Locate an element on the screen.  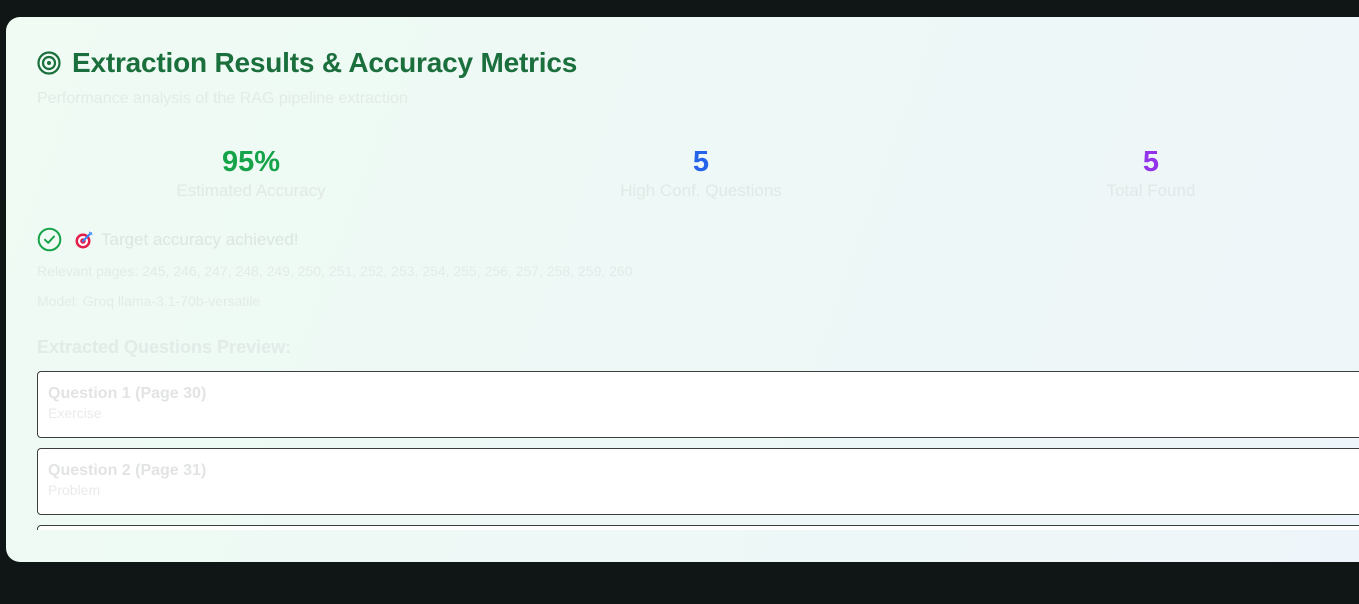
metric-high-conf-questions: 5 High Conf. Questions is located at coordinates (701, 173).